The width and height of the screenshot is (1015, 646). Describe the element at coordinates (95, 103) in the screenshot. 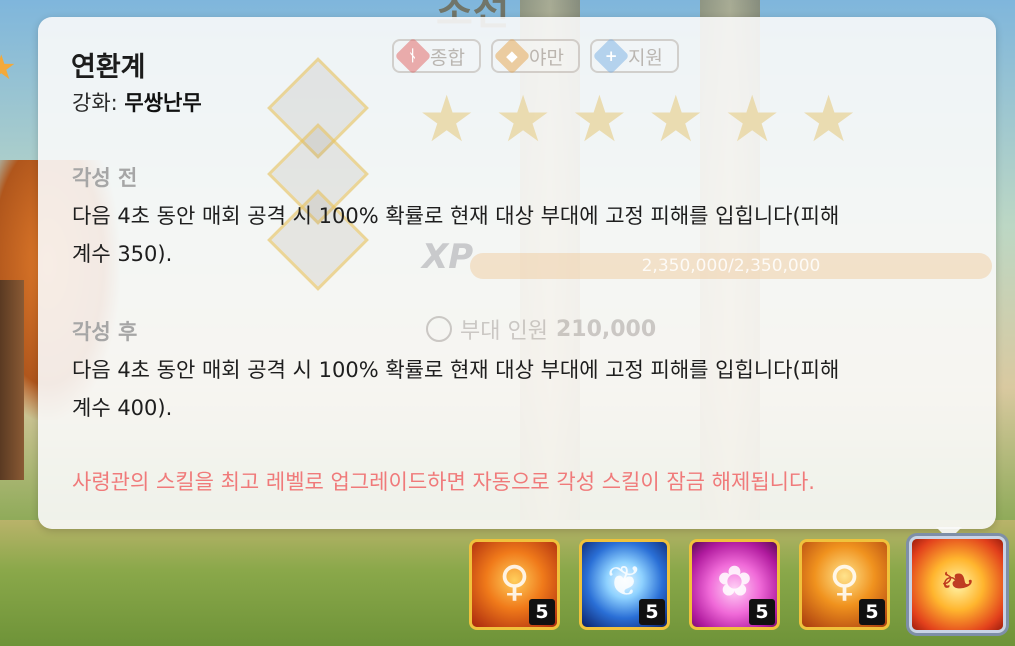

I see `enhance-label: 강화:` at that location.